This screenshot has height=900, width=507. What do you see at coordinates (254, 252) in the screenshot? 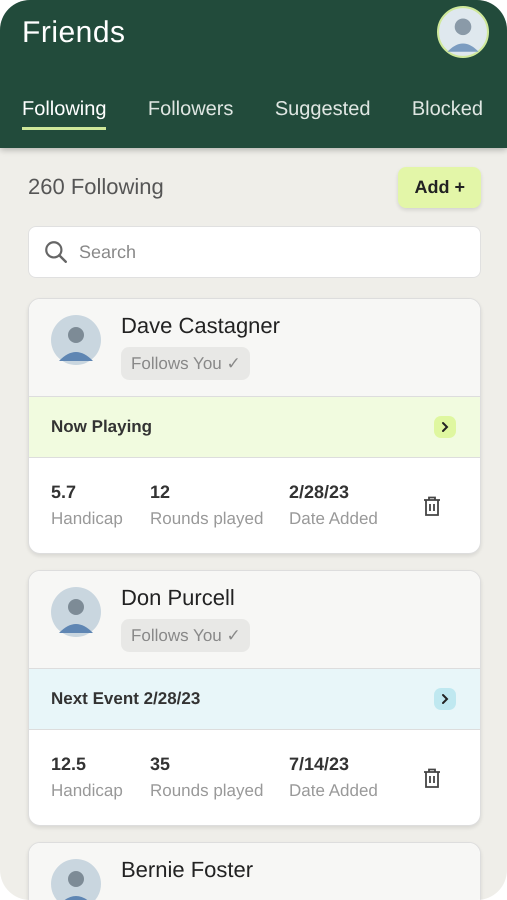
I see `search-field: Search` at bounding box center [254, 252].